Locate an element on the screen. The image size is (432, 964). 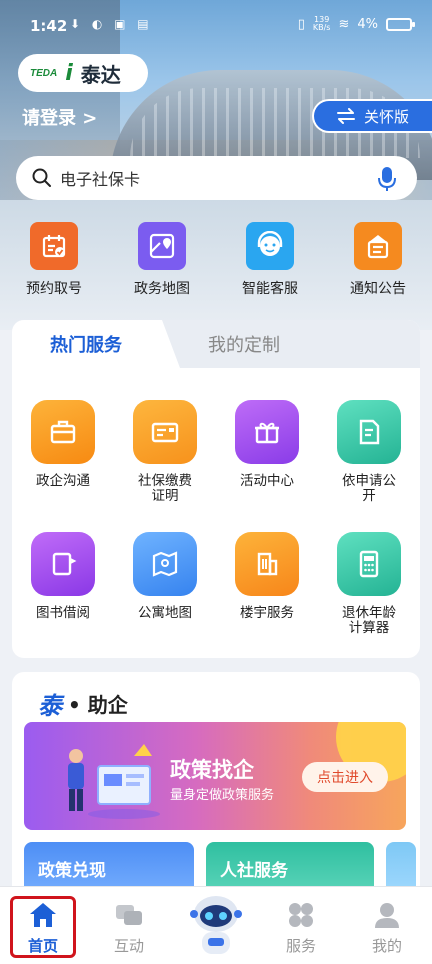
banner-title: 政策找企 is located at coordinates (212, 770).